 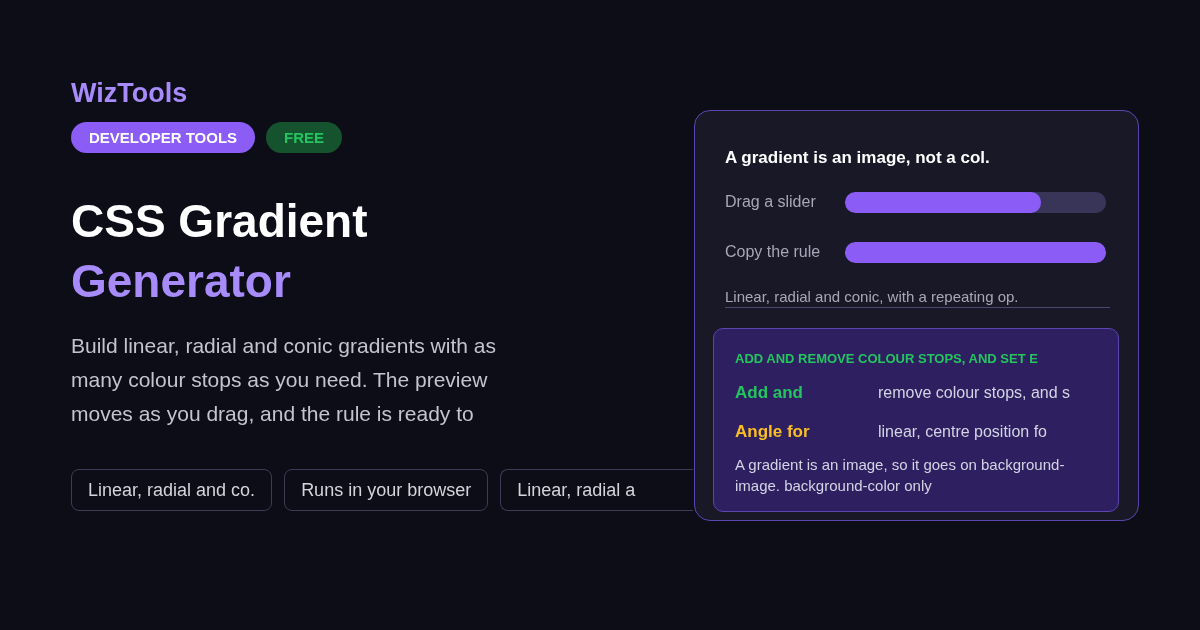 I want to click on row-value: remove colour stops, and s, so click(x=974, y=393).